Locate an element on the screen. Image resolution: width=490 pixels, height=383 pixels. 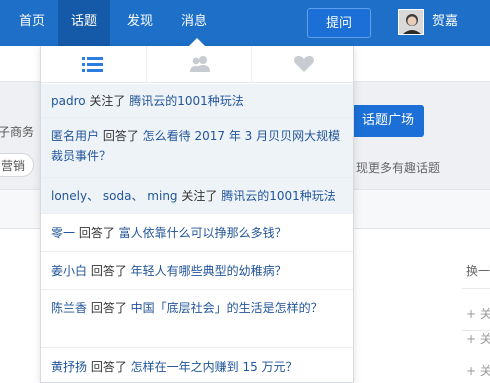
tab-likes is located at coordinates (302, 64).